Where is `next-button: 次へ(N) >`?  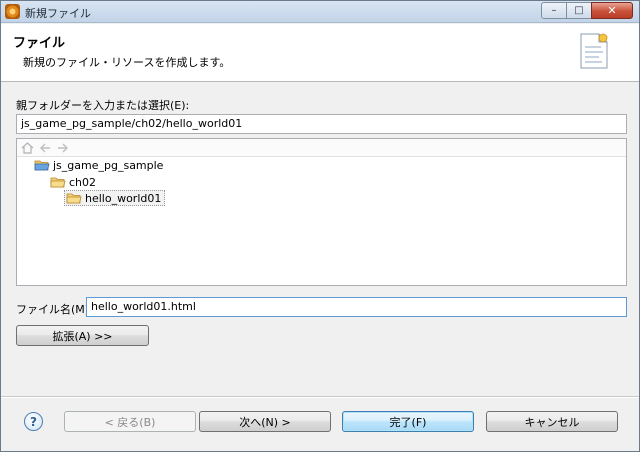
next-button: 次へ(N) > is located at coordinates (265, 421).